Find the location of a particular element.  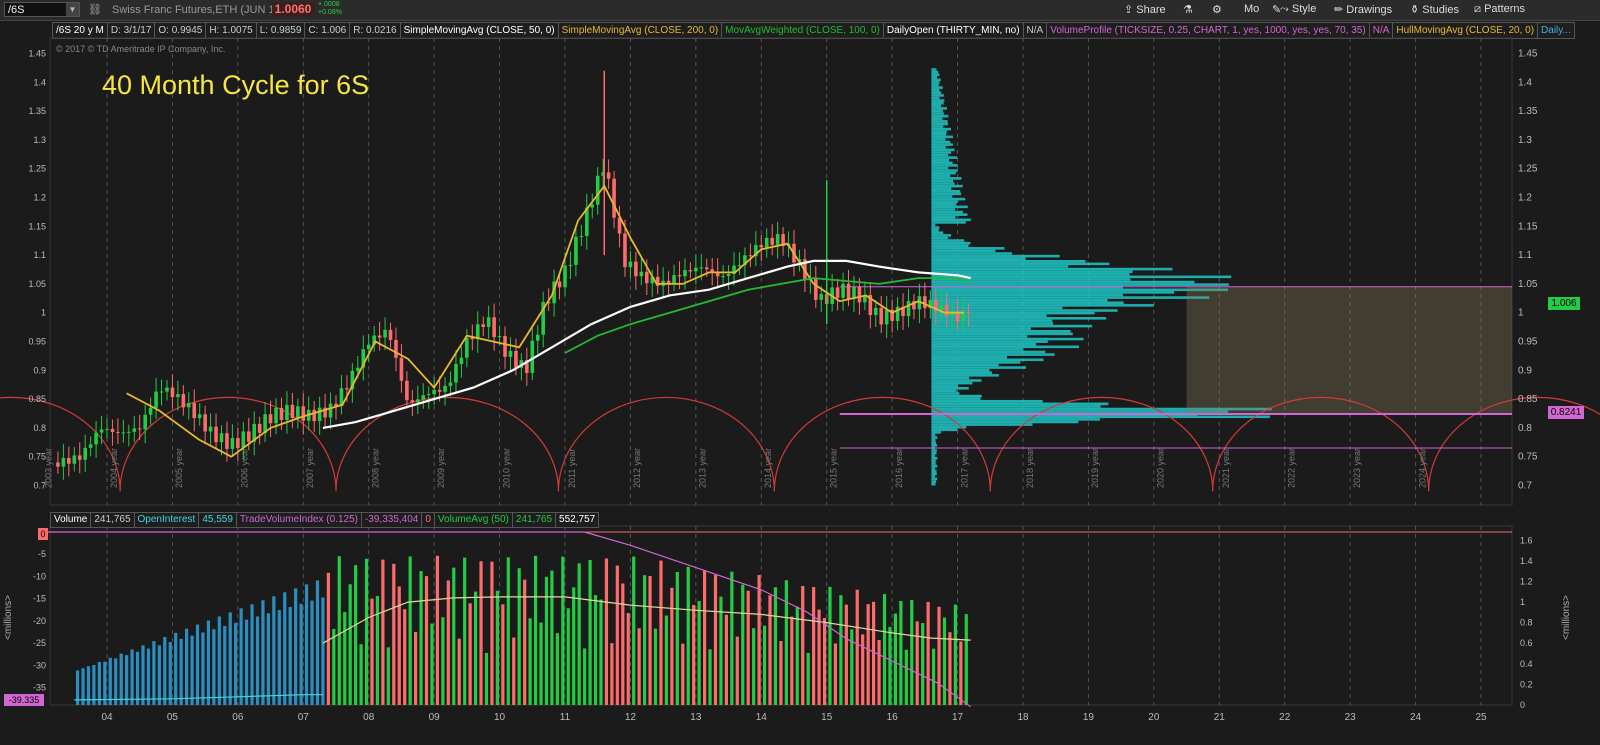

oi-label: OpenInterest is located at coordinates (166, 520).